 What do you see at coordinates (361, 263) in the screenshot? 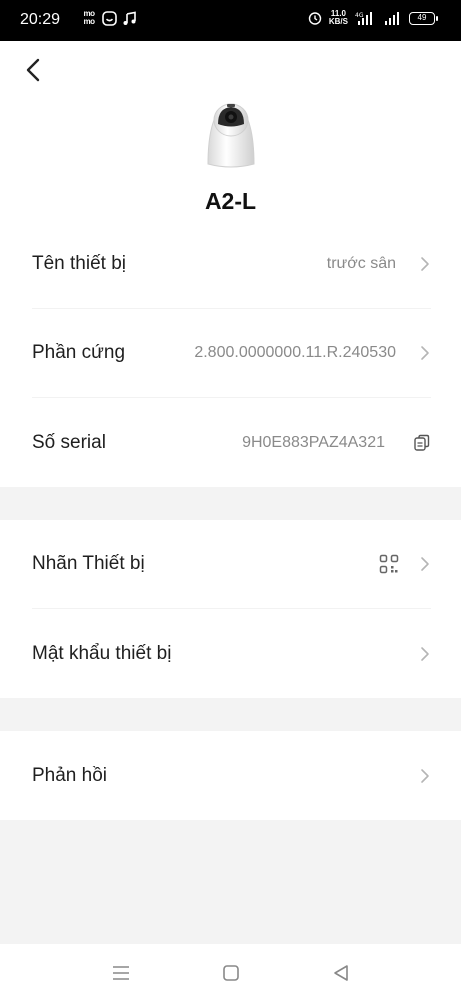
I see `device-name-value: trước sân` at bounding box center [361, 263].